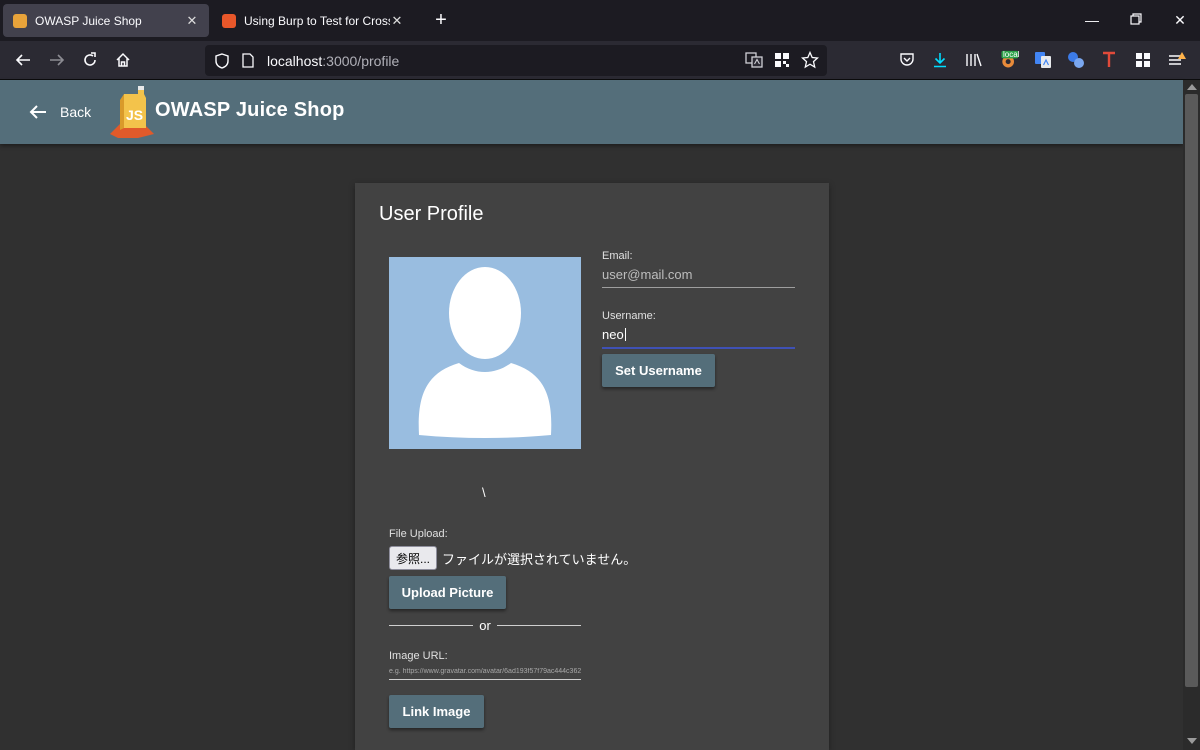 The height and width of the screenshot is (750, 1200). What do you see at coordinates (1009, 60) in the screenshot?
I see `local-extension-icon: local` at bounding box center [1009, 60].